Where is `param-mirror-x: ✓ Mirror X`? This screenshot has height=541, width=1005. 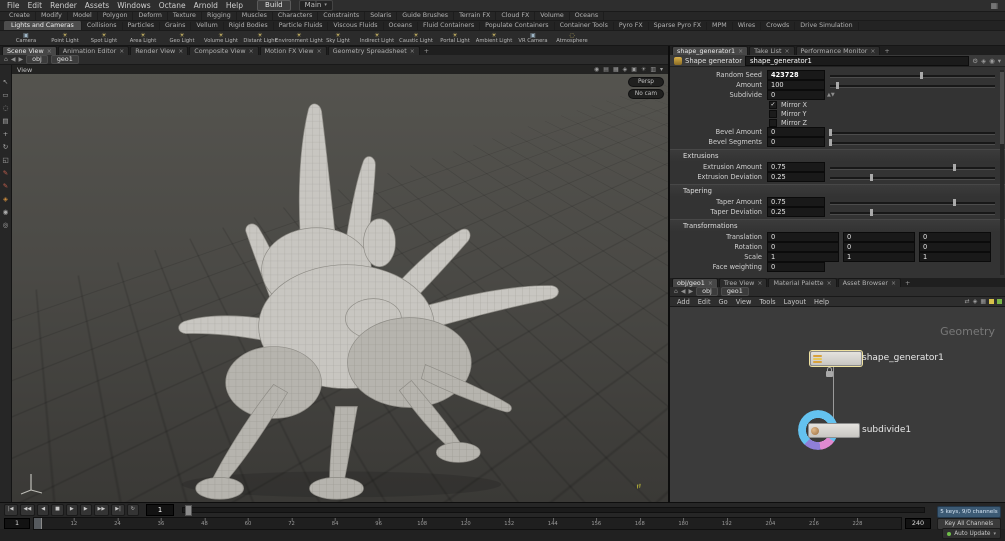
param-mirror-x: ✓ Mirror X is located at coordinates (837, 104).